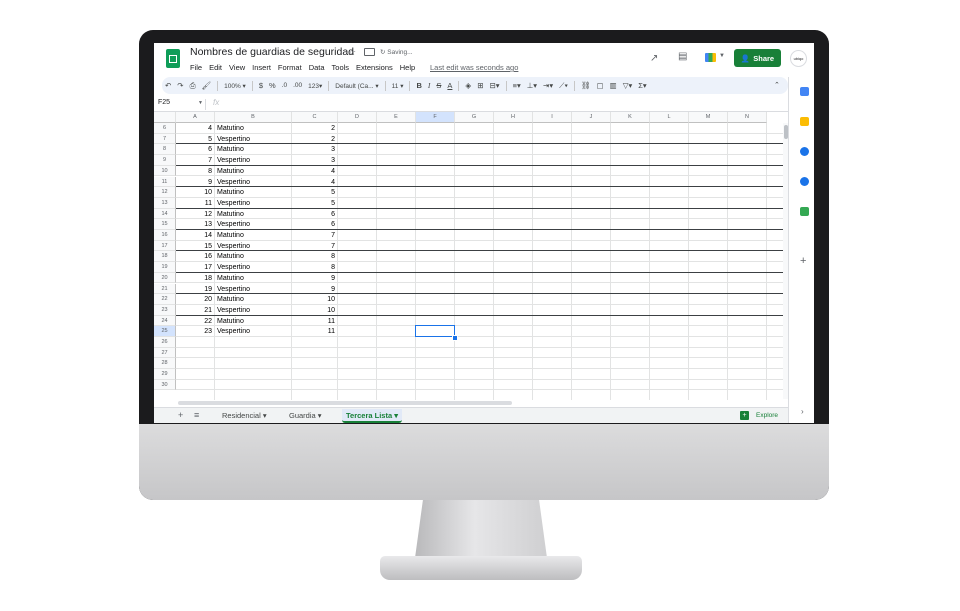 This screenshot has width=960, height=611. What do you see at coordinates (804, 211) in the screenshot?
I see `maps-icon` at bounding box center [804, 211].